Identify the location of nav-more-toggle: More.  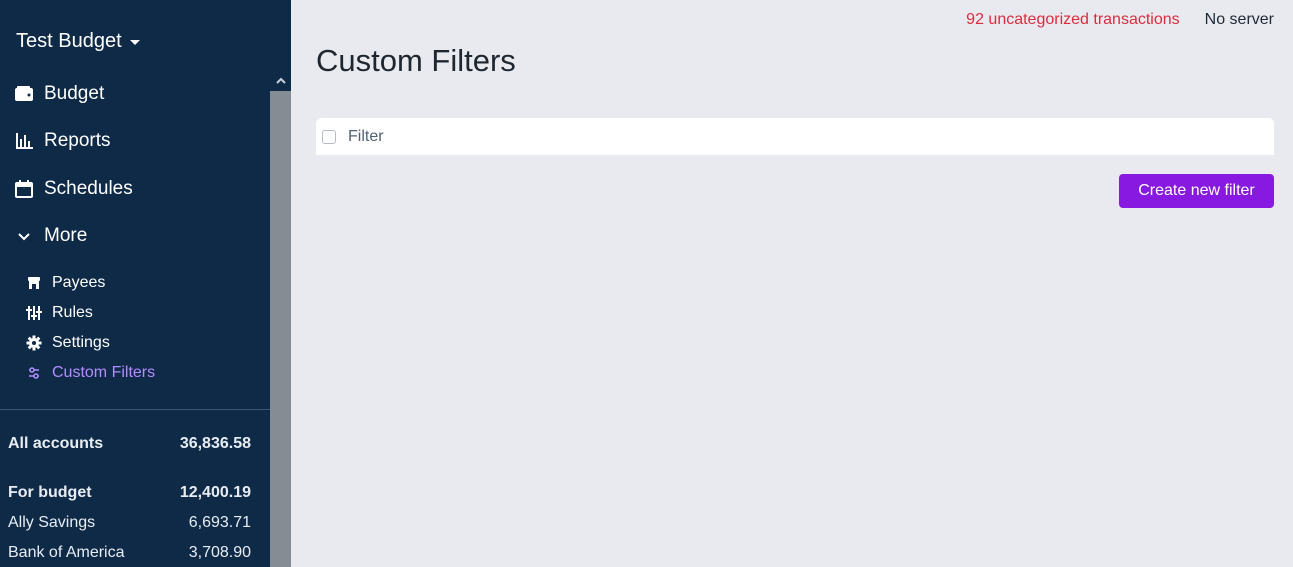
(50, 236).